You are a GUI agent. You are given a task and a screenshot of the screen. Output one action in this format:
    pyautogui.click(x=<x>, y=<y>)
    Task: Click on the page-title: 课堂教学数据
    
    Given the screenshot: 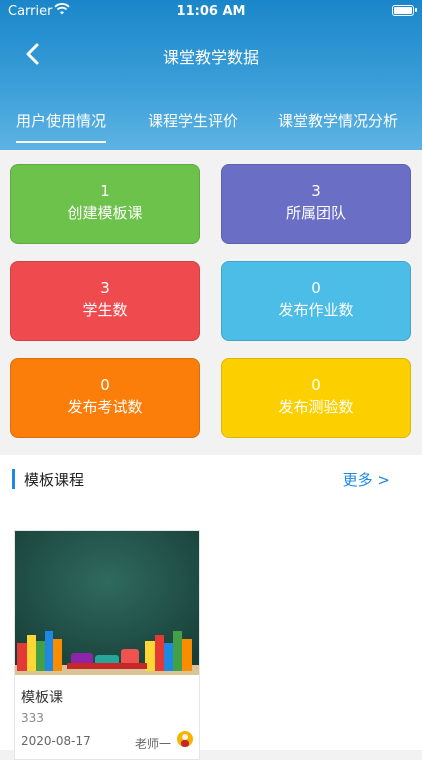 What is the action you would take?
    pyautogui.click(x=210, y=57)
    